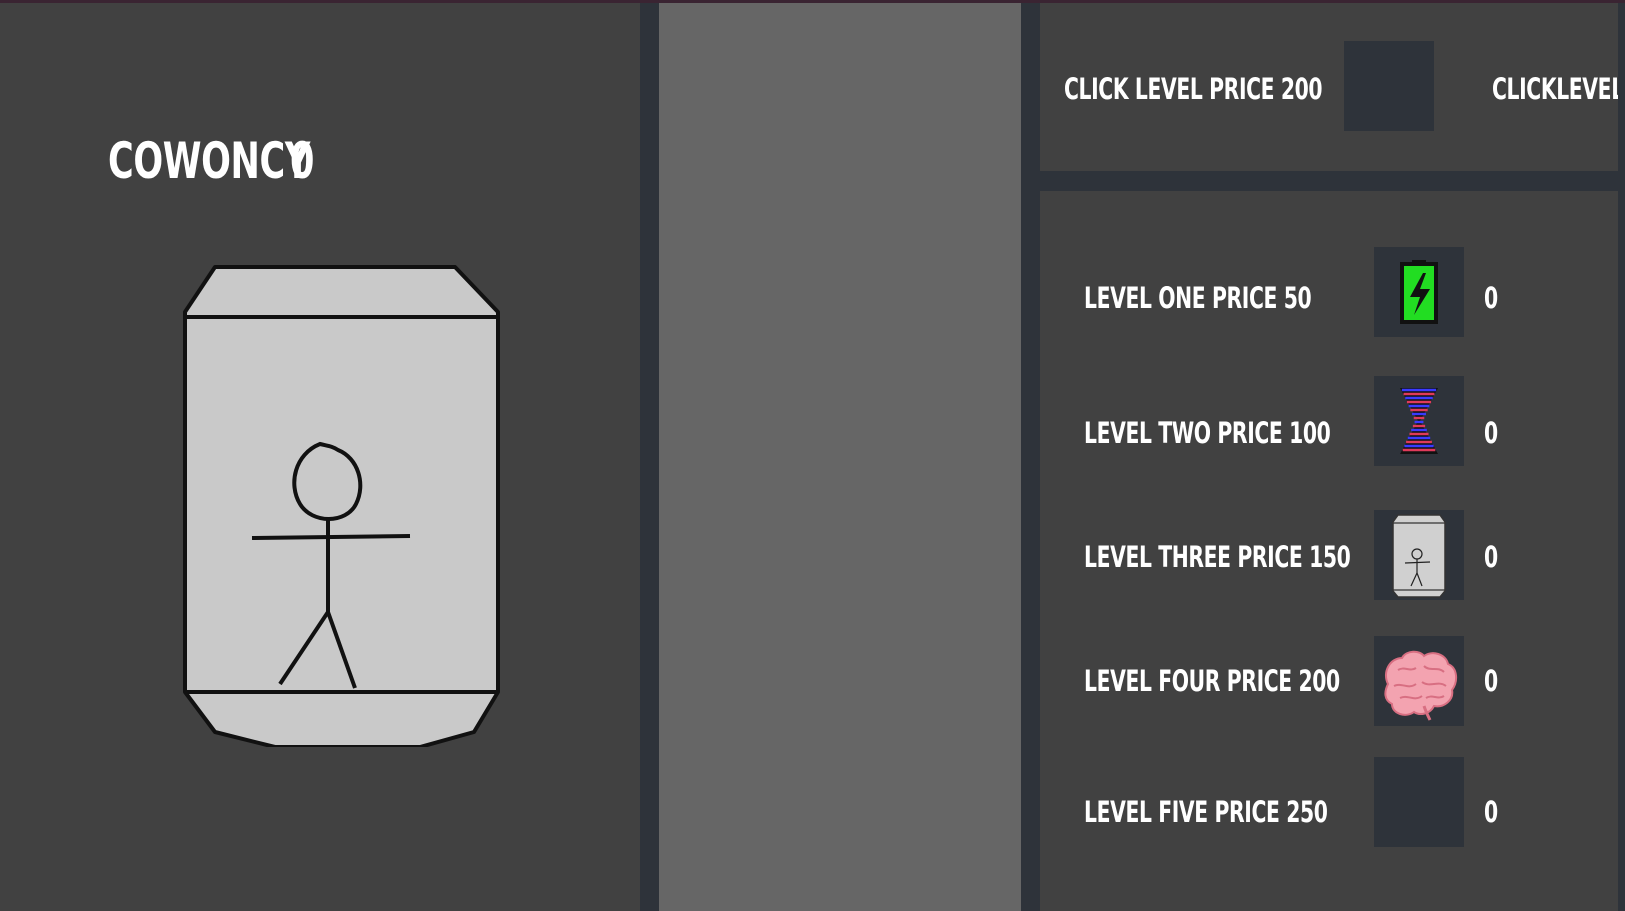 The height and width of the screenshot is (911, 1625). I want to click on level-two-buy-button, so click(1419, 421).